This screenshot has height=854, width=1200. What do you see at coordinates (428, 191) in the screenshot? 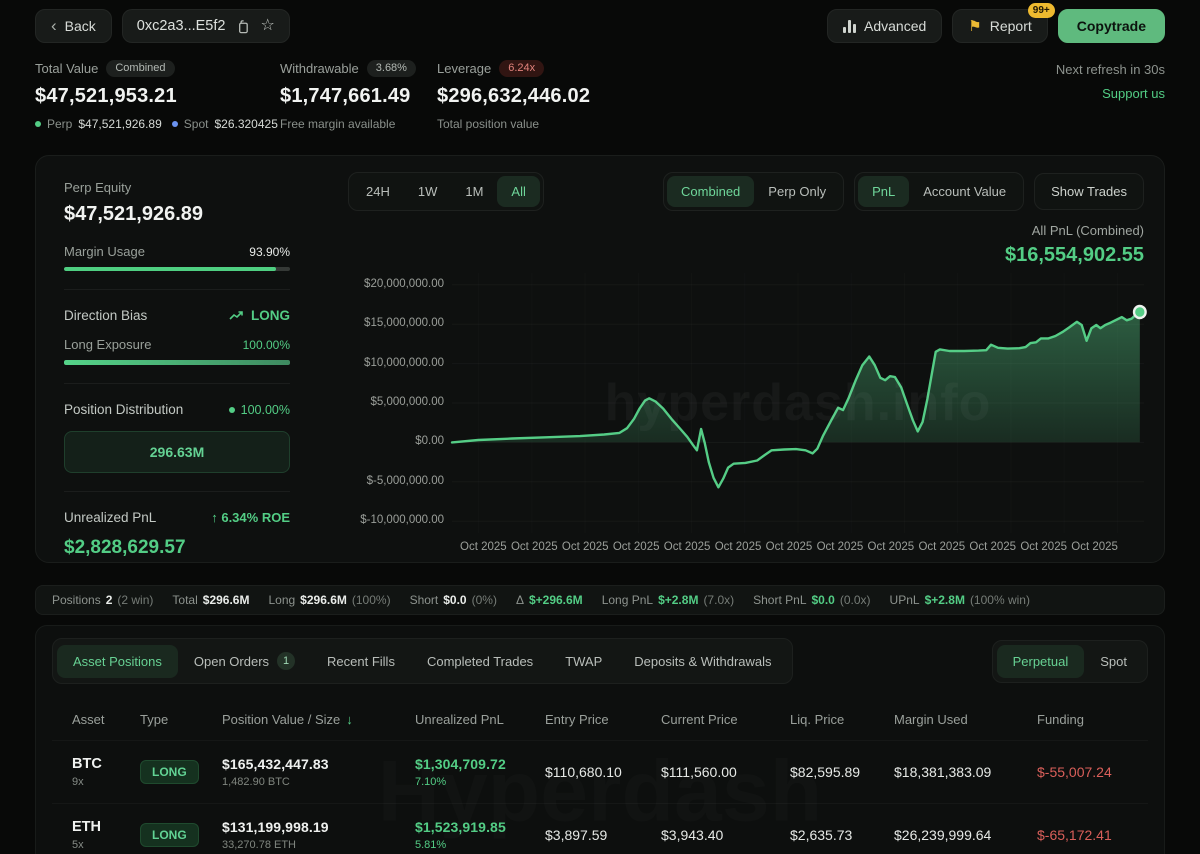
I see `time-range-1w: 1W` at bounding box center [428, 191].